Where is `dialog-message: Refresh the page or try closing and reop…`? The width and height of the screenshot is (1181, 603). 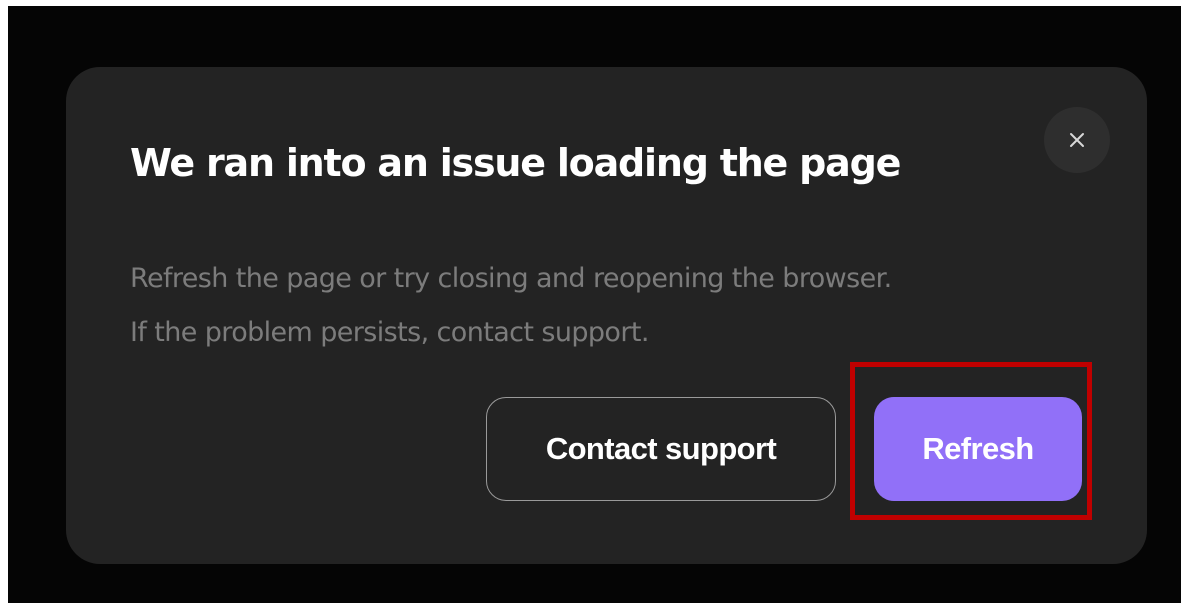 dialog-message: Refresh the page or try closing and reop… is located at coordinates (610, 310).